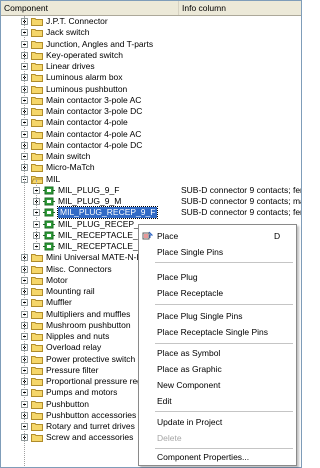  I want to click on menu-item-place-receptacle: Place Receptacle, so click(217, 293).